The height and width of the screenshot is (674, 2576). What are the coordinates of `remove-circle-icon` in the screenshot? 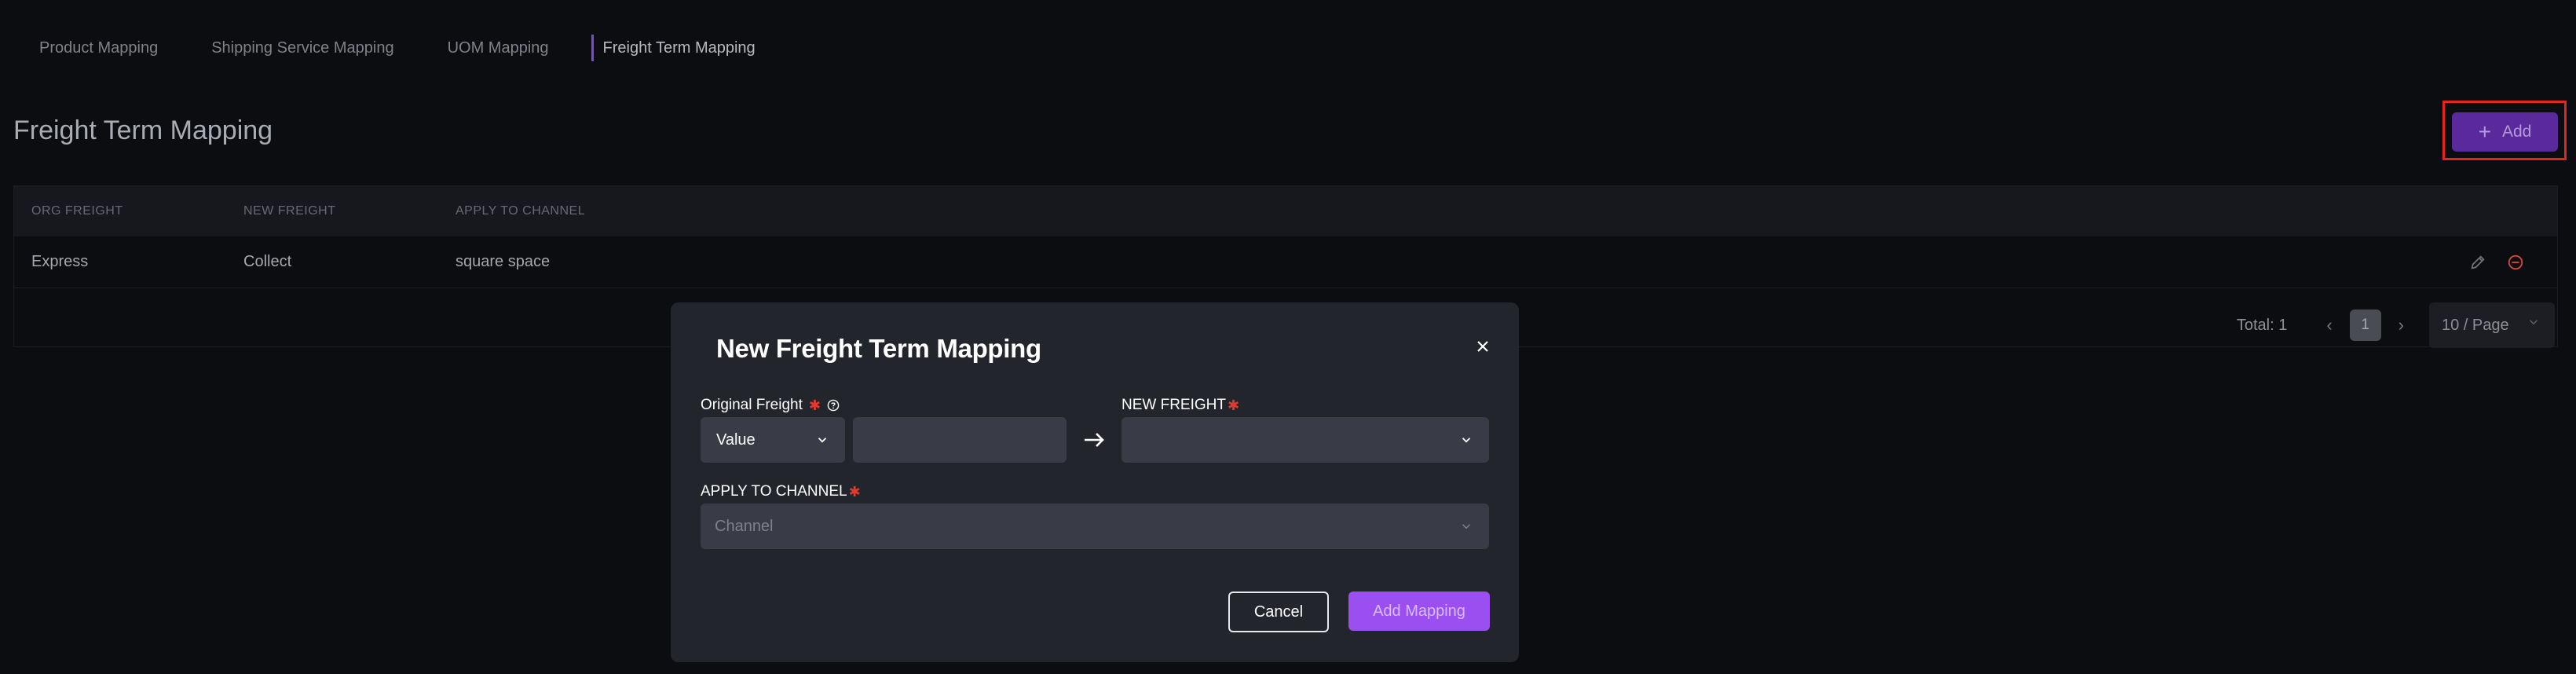 It's located at (2516, 263).